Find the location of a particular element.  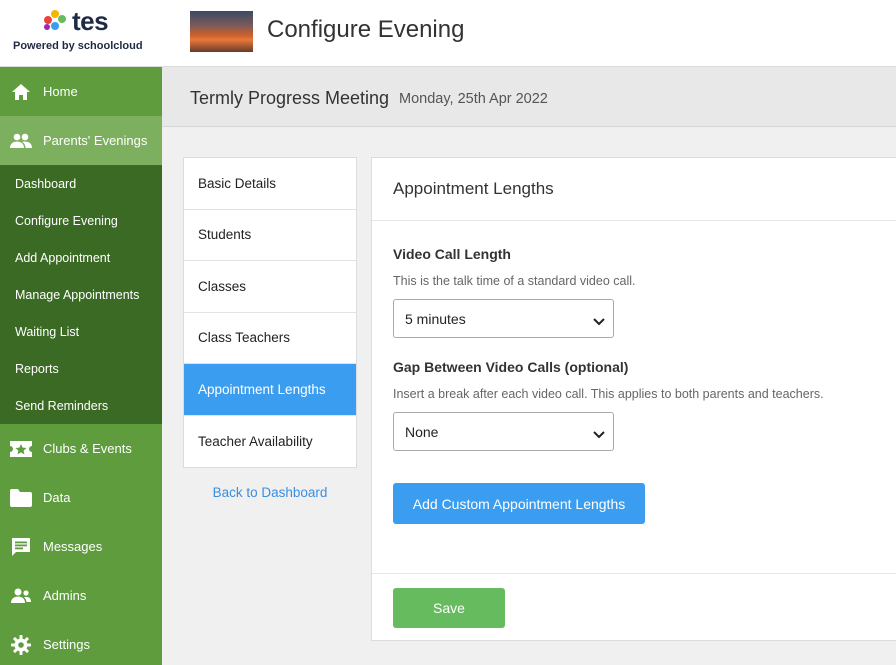

message-icon is located at coordinates (21, 547).